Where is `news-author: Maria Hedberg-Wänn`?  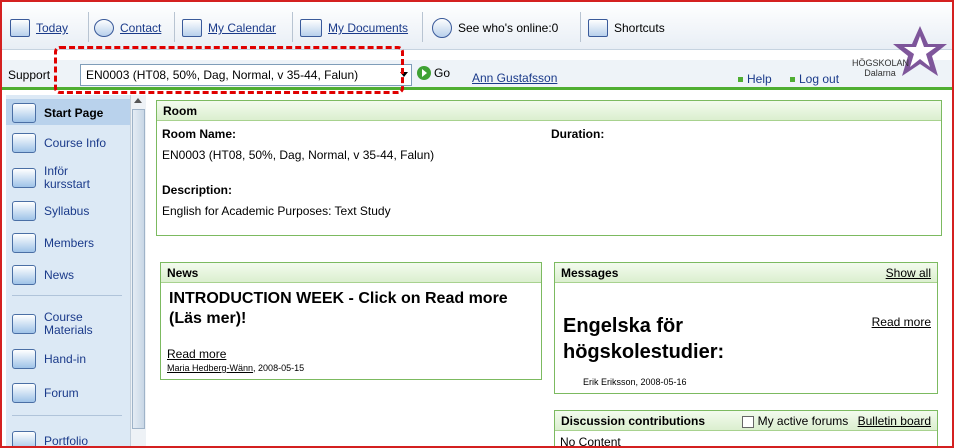
news-author: Maria Hedberg-Wänn is located at coordinates (210, 368).